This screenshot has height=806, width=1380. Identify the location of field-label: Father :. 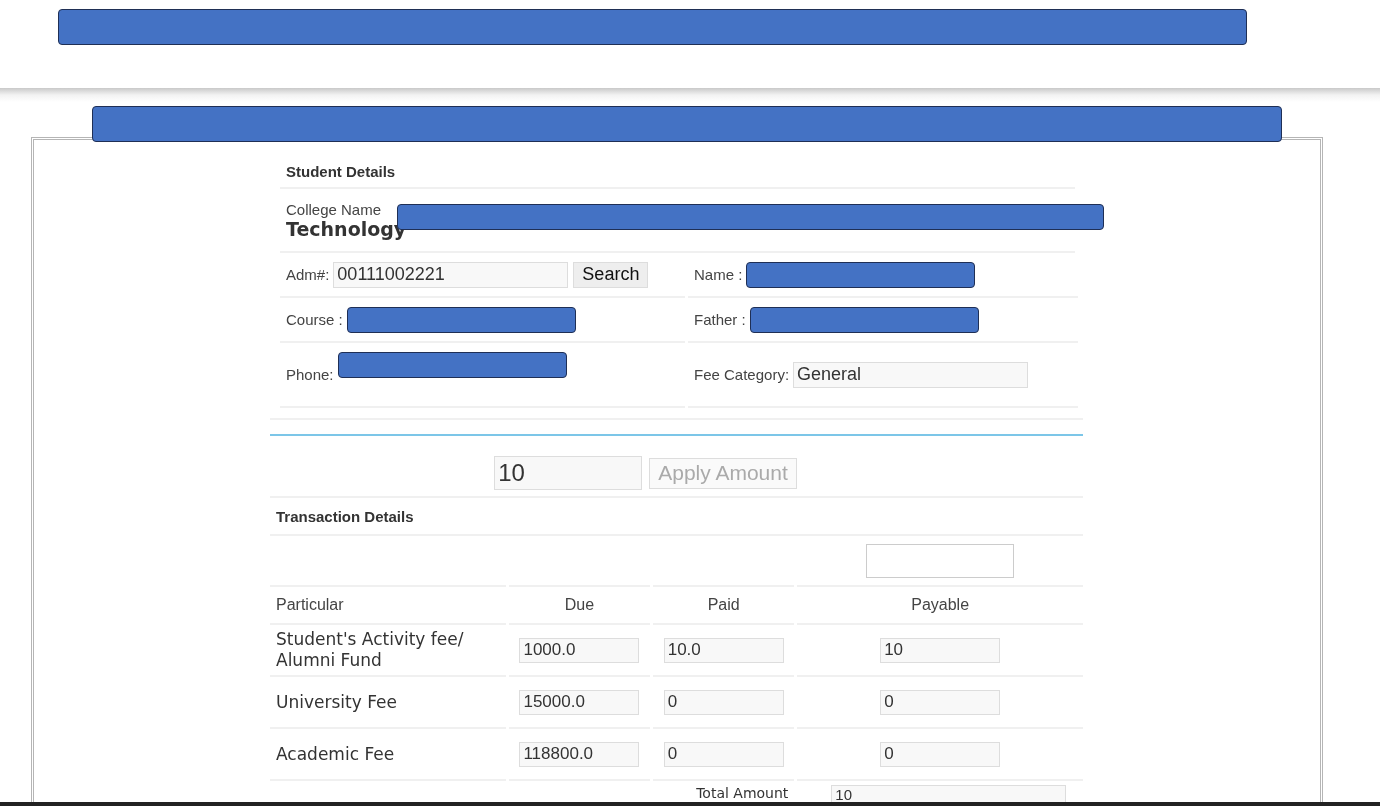
(720, 319).